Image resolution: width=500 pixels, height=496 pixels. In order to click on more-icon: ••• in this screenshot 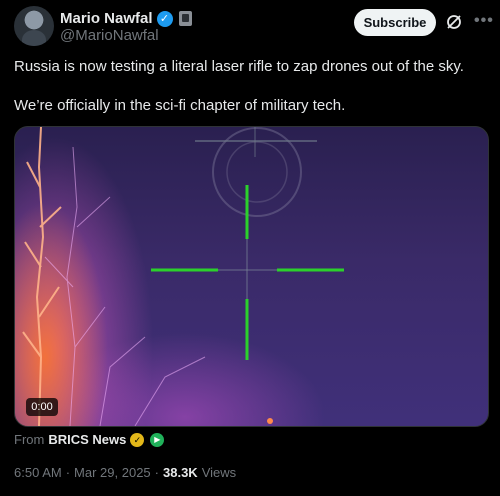, I will do `click(484, 21)`.